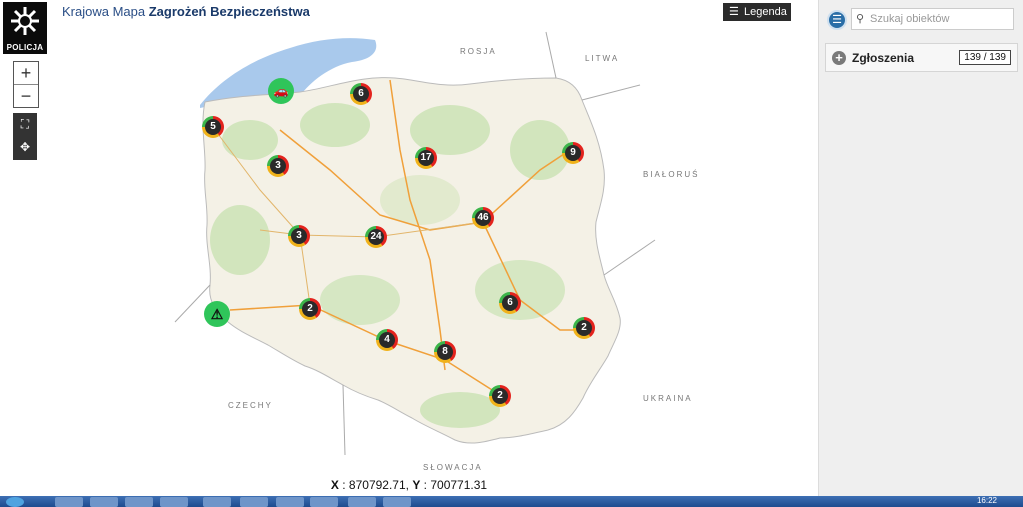  I want to click on cluster-warszawa: 46, so click(483, 218).